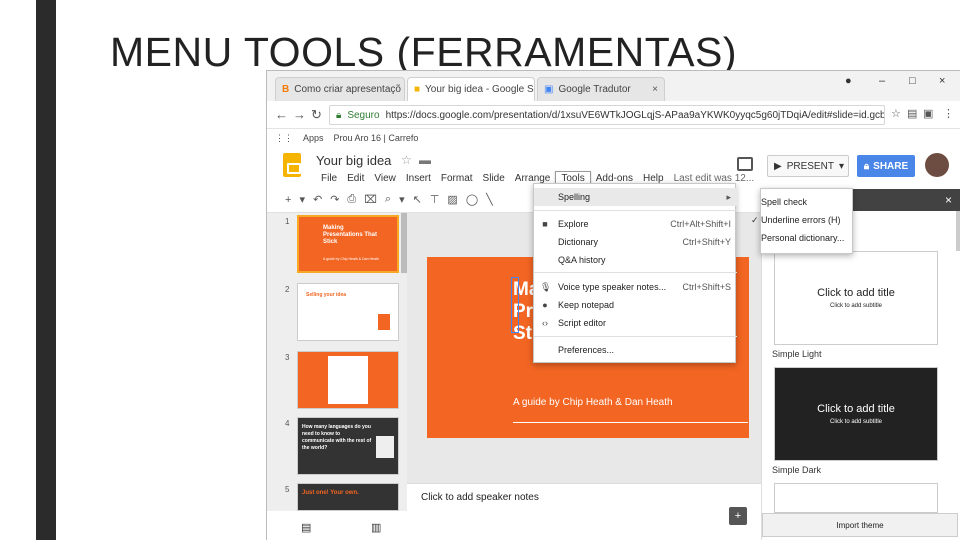 The height and width of the screenshot is (540, 960). I want to click on menu-item-keep-notepad: ● Keep notepad, so click(635, 305).